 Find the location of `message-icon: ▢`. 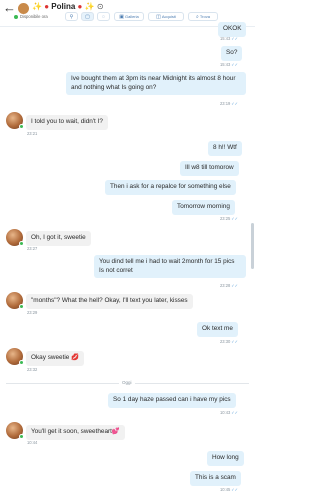

message-icon: ▢ is located at coordinates (87, 16).